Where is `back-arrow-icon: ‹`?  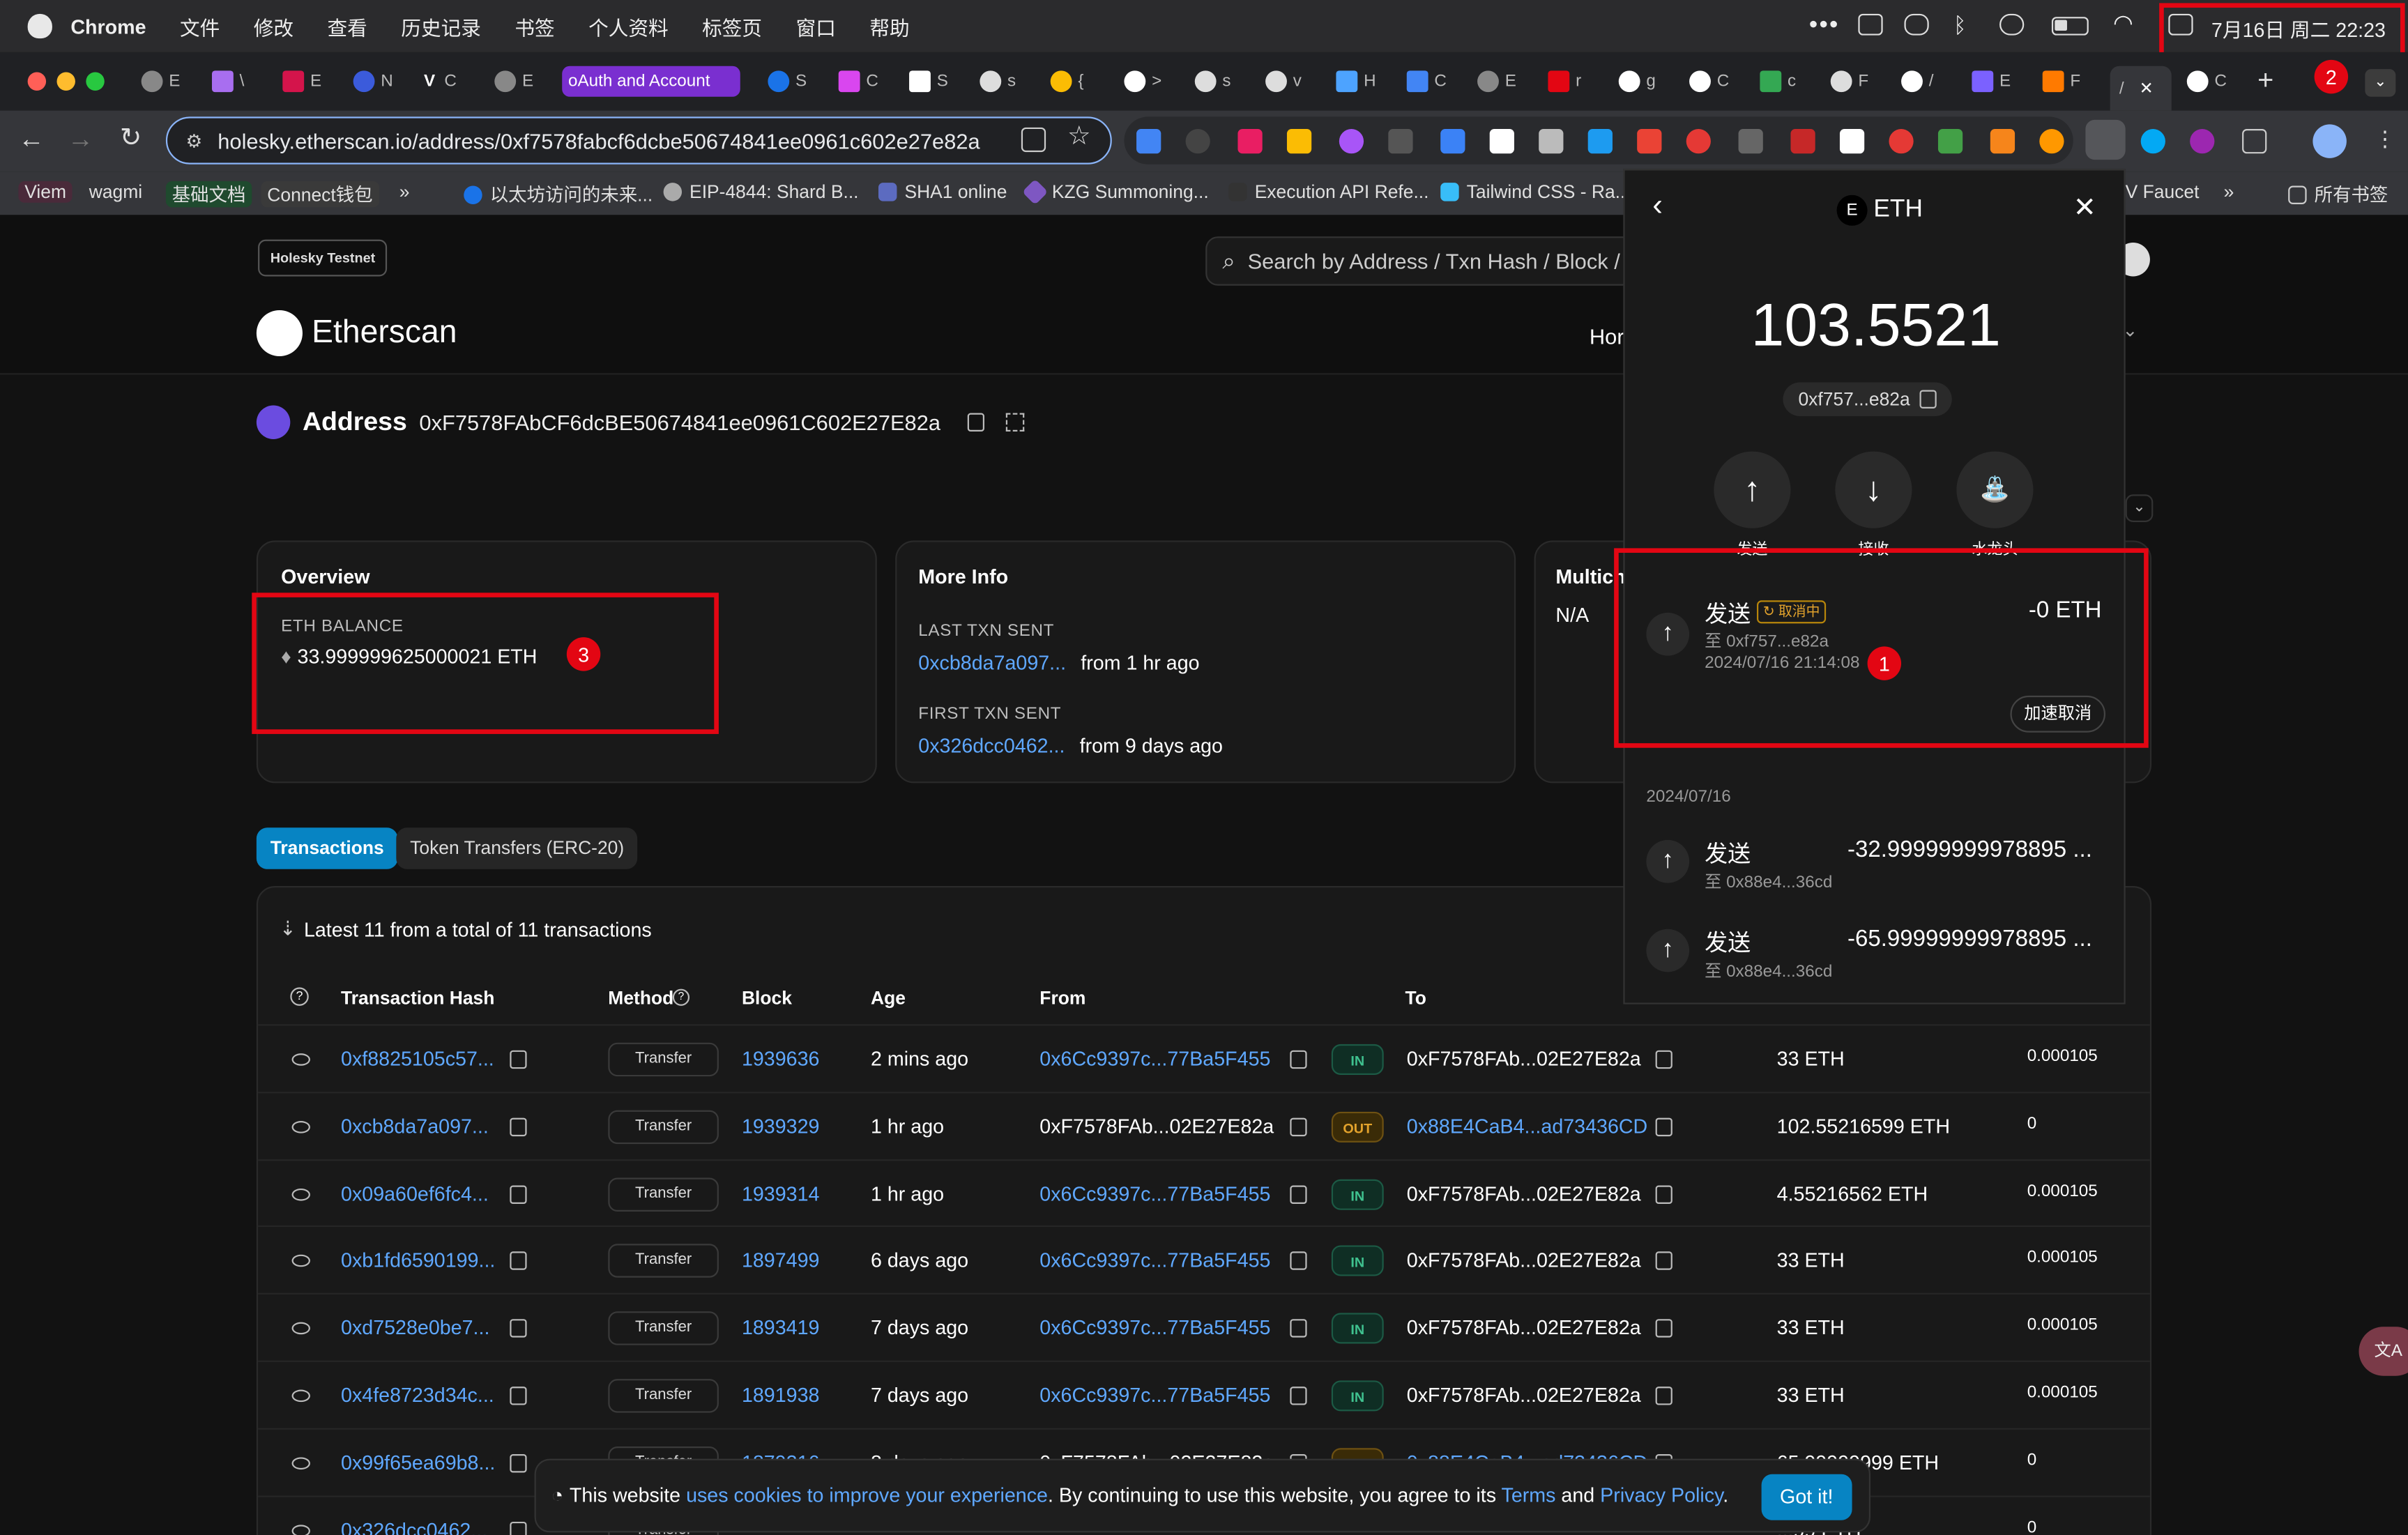 back-arrow-icon: ‹ is located at coordinates (1657, 207).